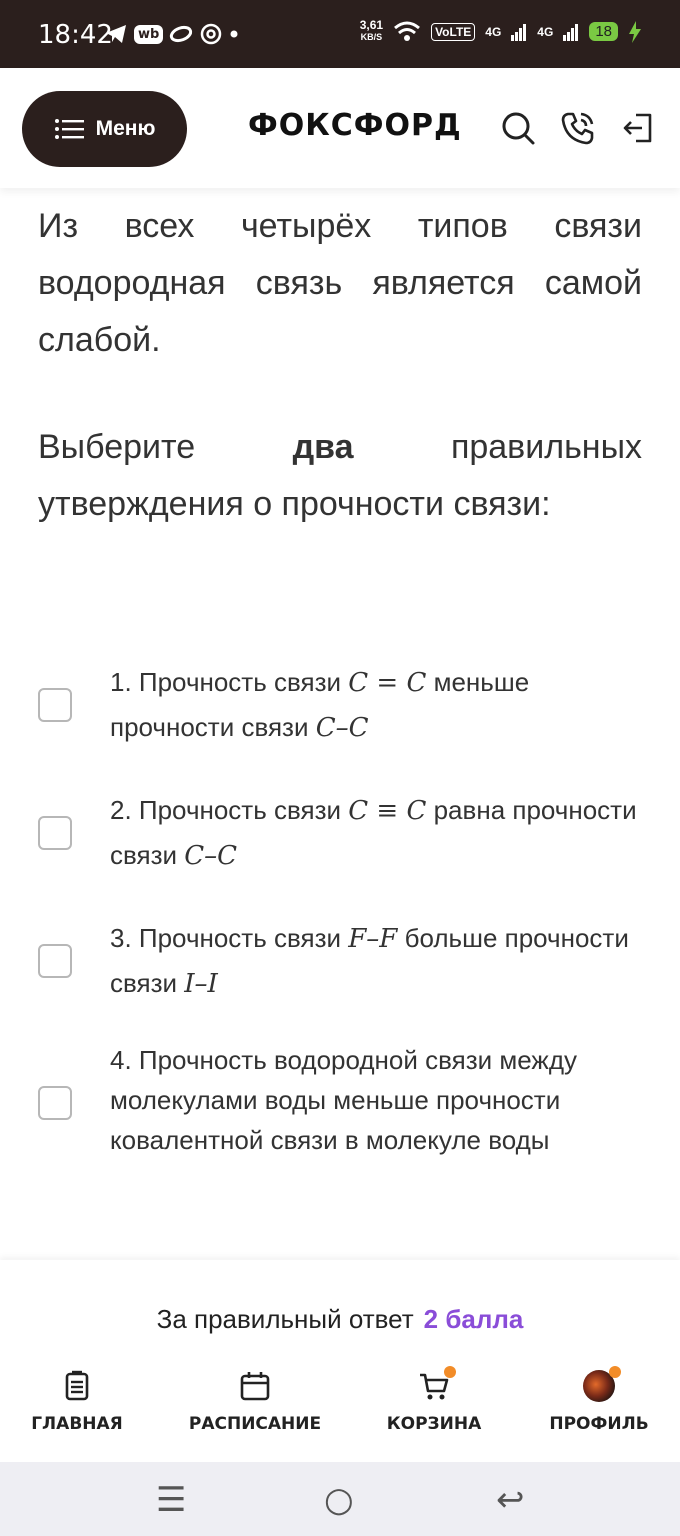  What do you see at coordinates (387, 811) in the screenshot?
I see `option-formula: C ≡ C` at bounding box center [387, 811].